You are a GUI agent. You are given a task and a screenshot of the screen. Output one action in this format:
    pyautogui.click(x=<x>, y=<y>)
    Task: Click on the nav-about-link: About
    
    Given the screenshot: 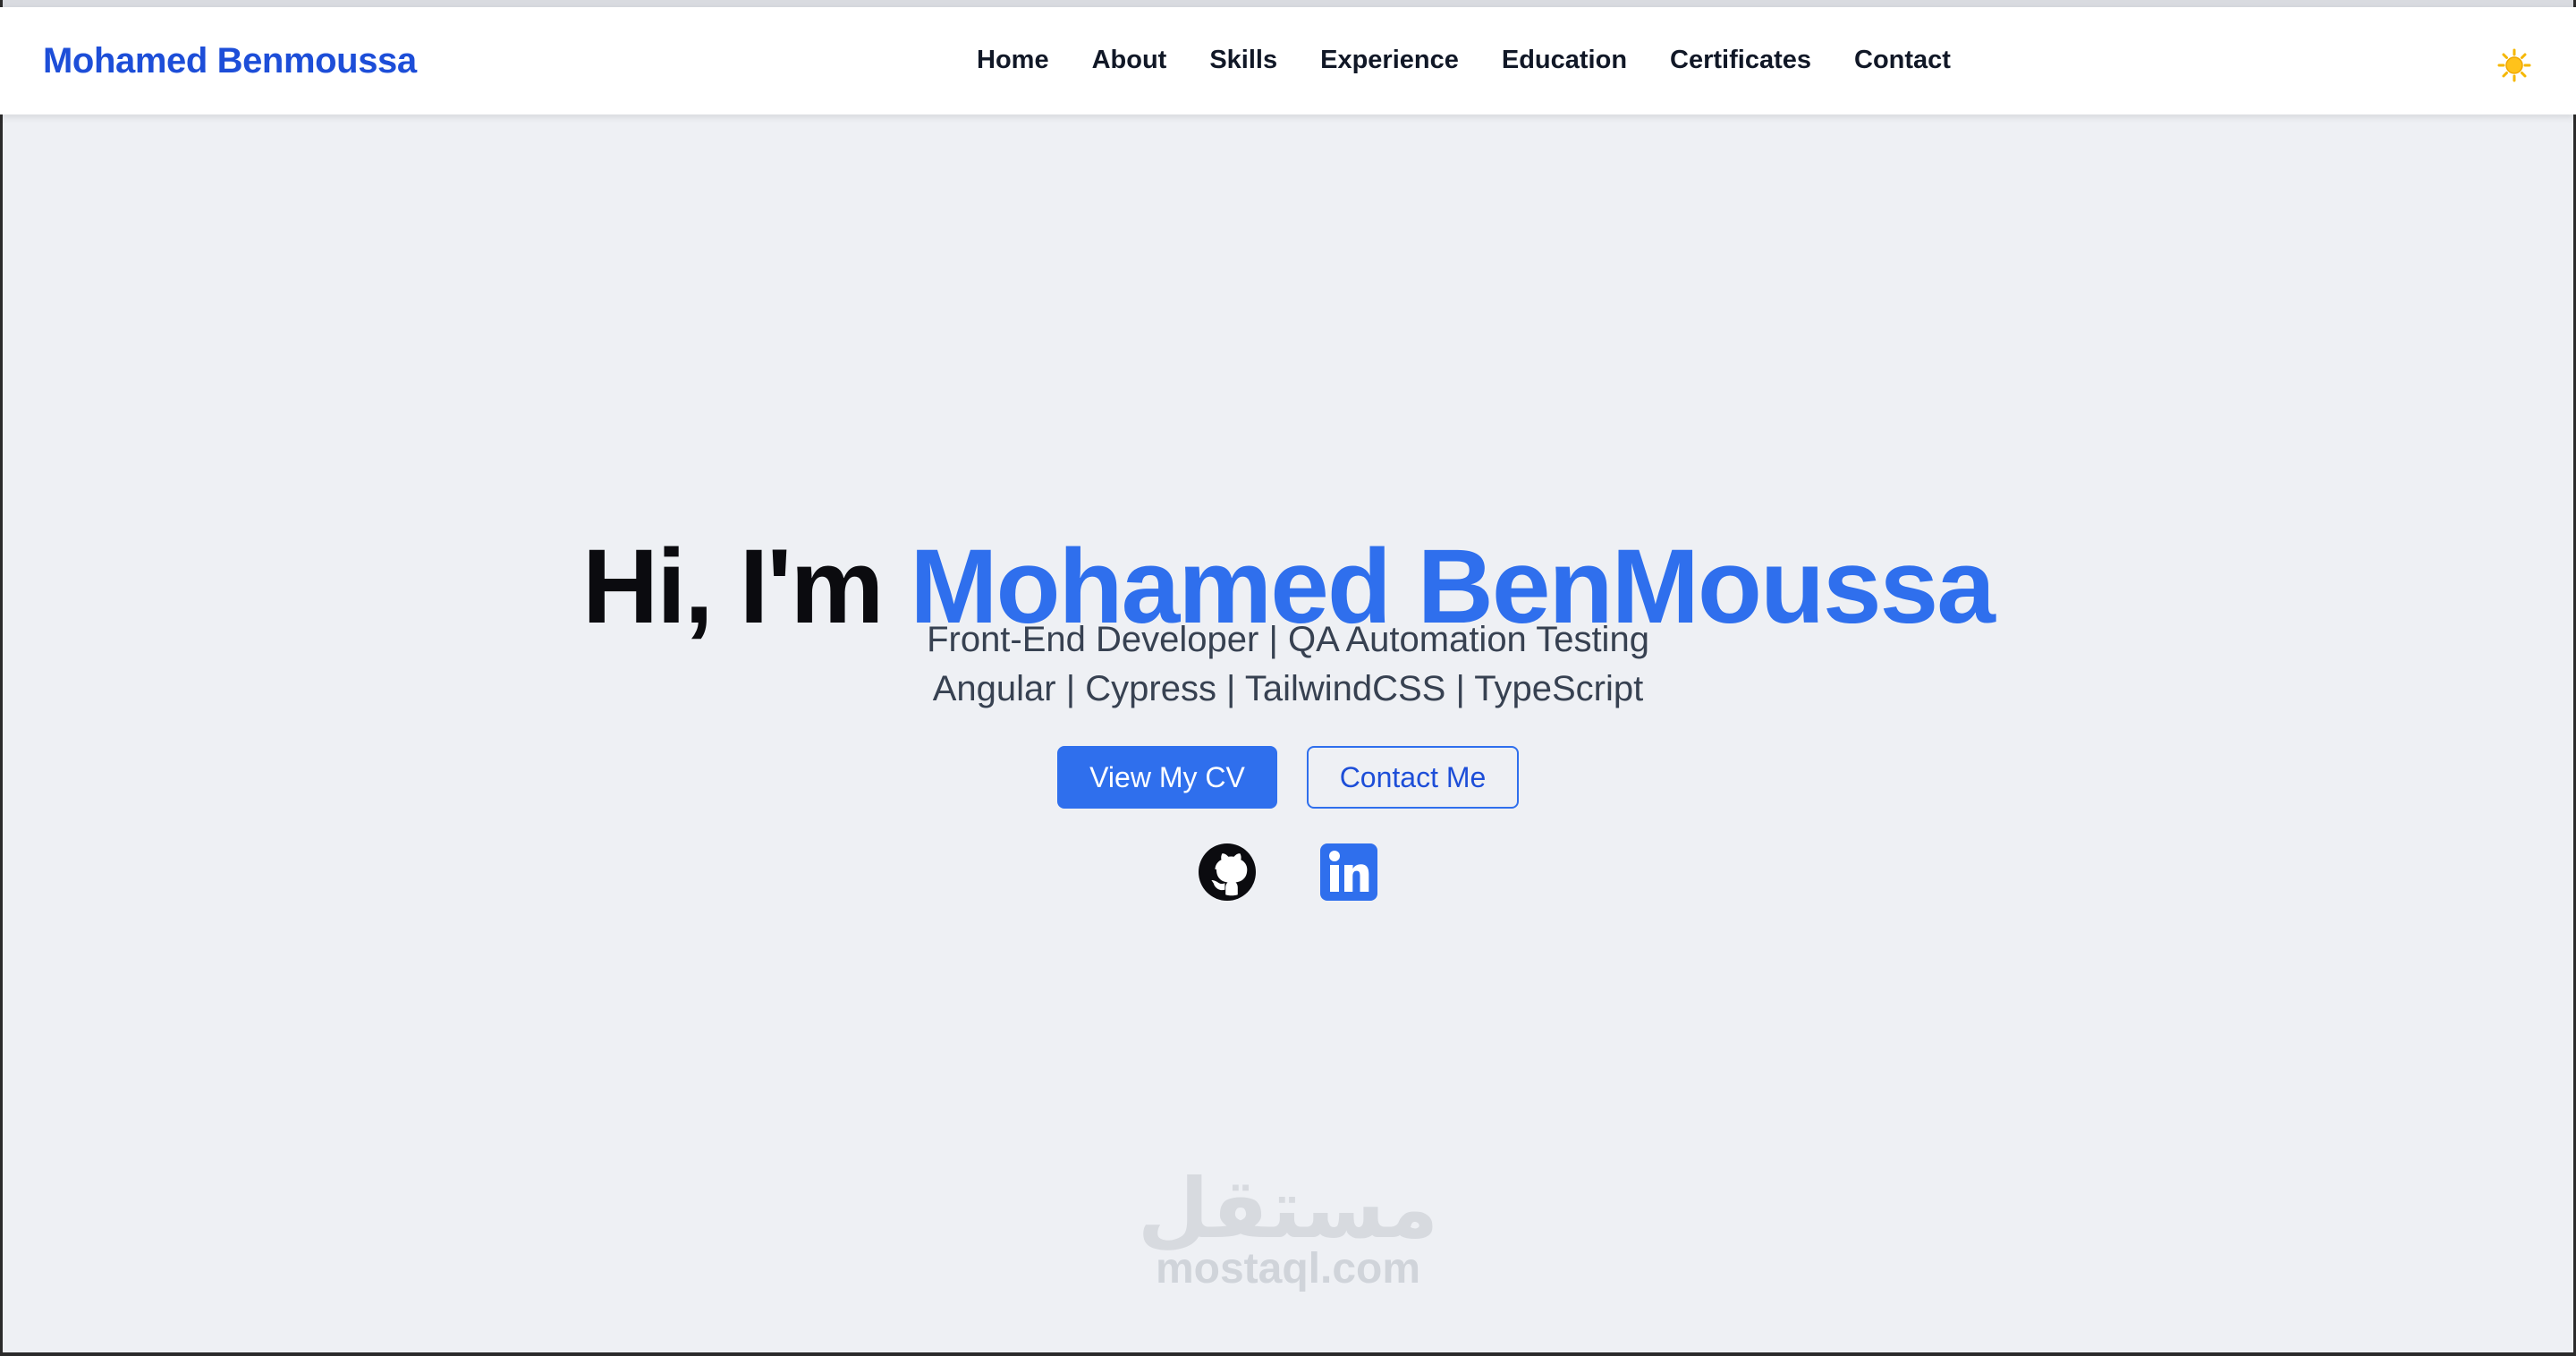 What is the action you would take?
    pyautogui.click(x=1129, y=60)
    